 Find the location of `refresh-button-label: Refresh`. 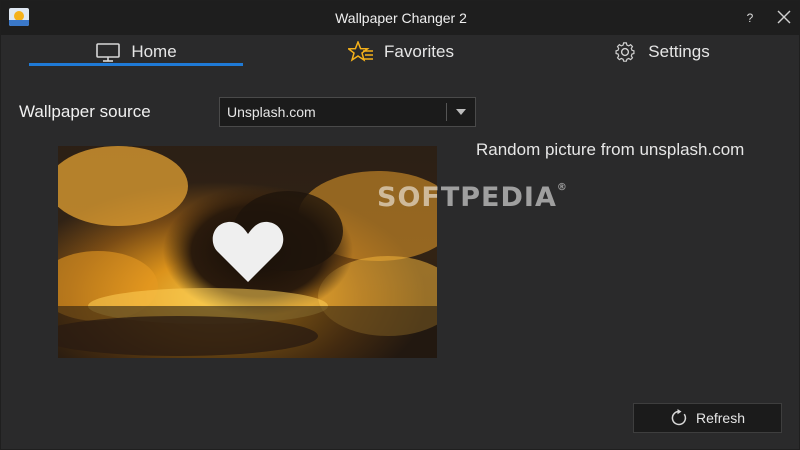

refresh-button-label: Refresh is located at coordinates (720, 418).